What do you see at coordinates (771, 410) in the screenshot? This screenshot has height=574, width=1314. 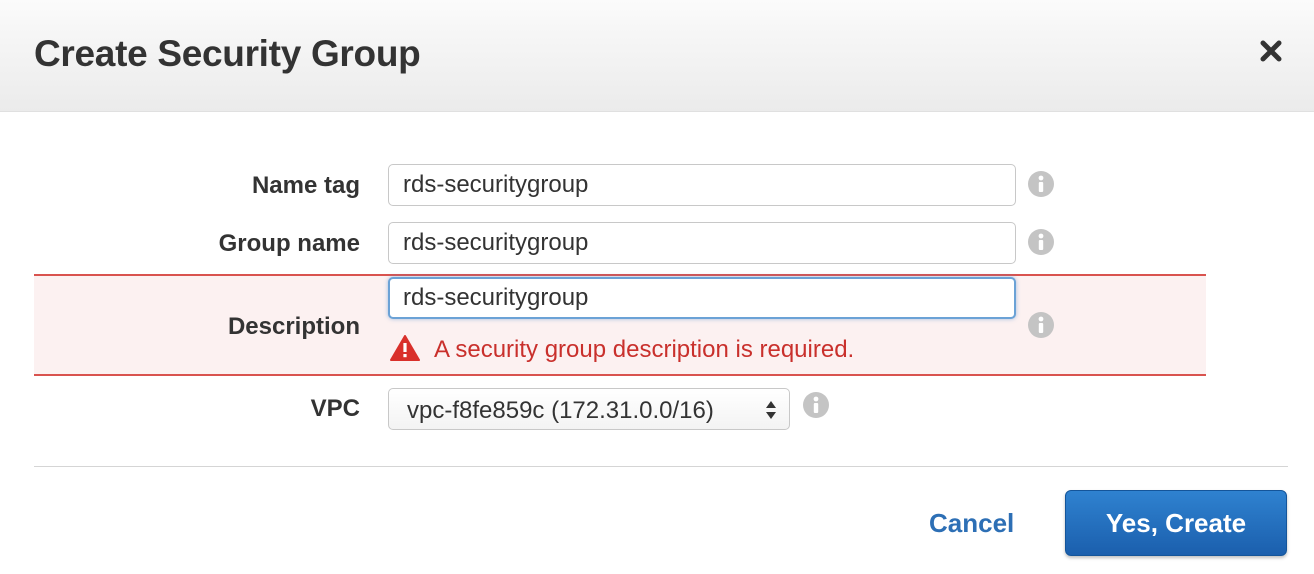 I see `select-arrows-icon` at bounding box center [771, 410].